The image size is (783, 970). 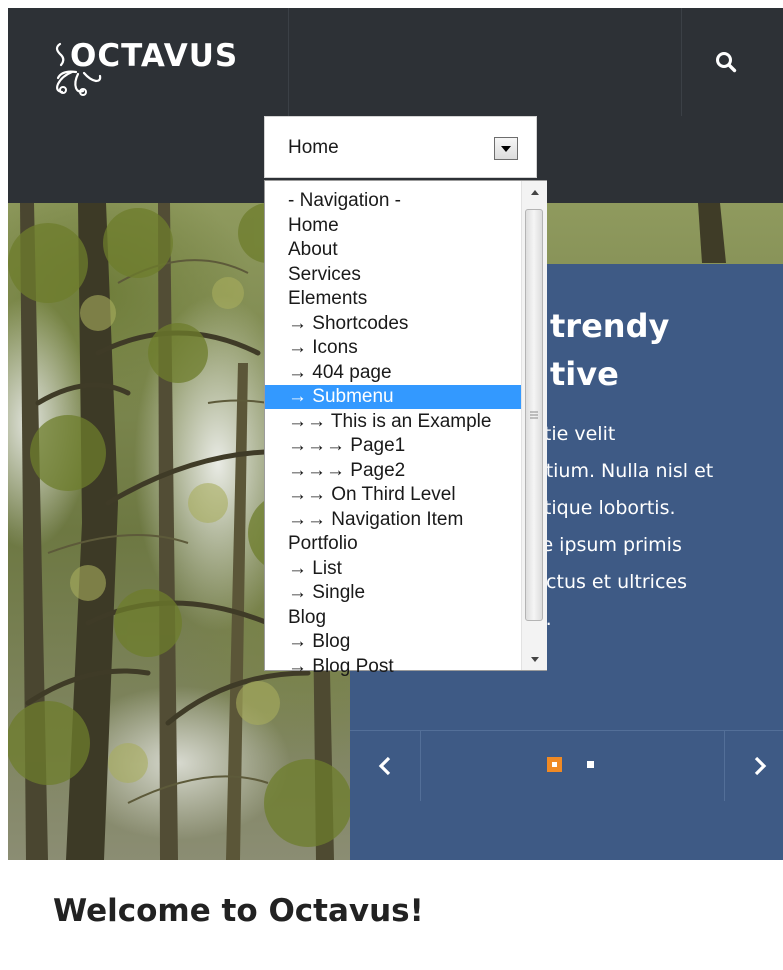 What do you see at coordinates (393, 250) in the screenshot?
I see `dropdown-option: About` at bounding box center [393, 250].